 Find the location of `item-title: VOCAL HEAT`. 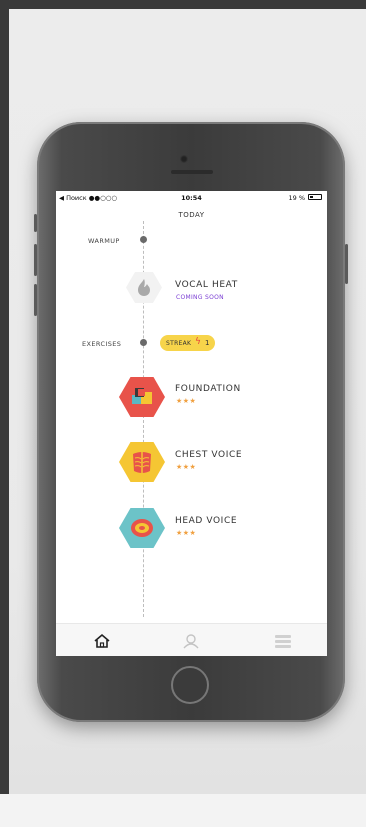

item-title: VOCAL HEAT is located at coordinates (206, 285).